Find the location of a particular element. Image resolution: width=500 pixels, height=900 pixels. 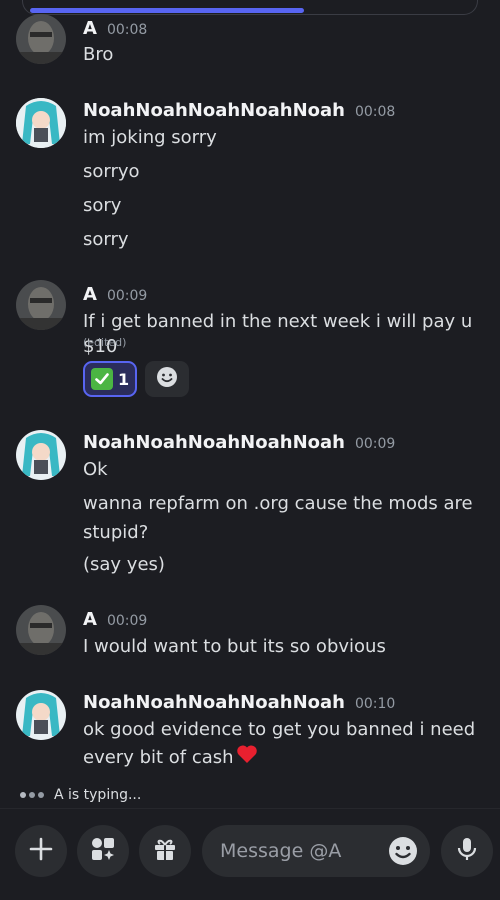

red-heart-icon is located at coordinates (247, 757).